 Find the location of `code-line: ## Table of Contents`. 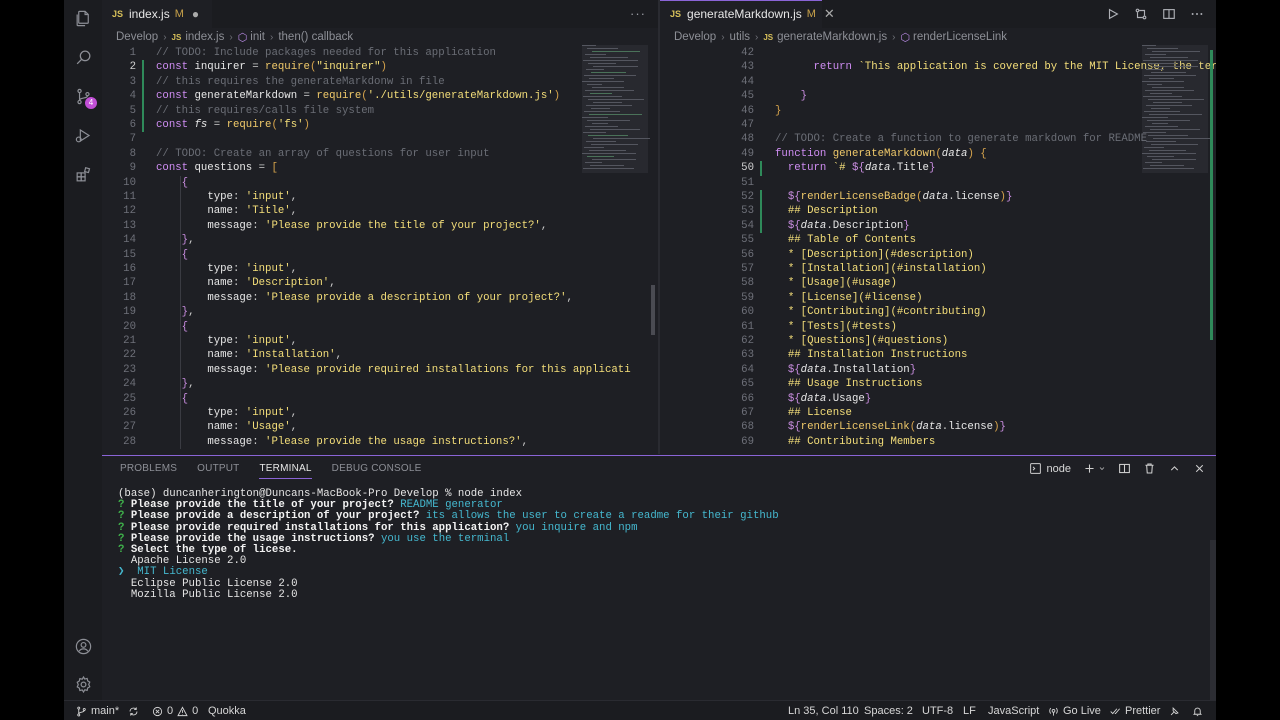

code-line: ## Table of Contents is located at coordinates (845, 240).